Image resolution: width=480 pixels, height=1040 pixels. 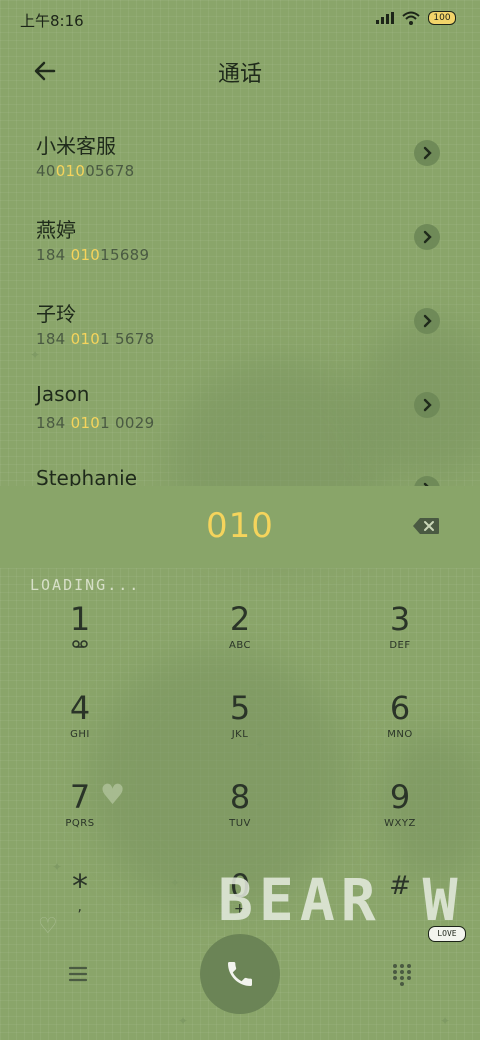 I want to click on key-letters: TUV, so click(x=240, y=823).